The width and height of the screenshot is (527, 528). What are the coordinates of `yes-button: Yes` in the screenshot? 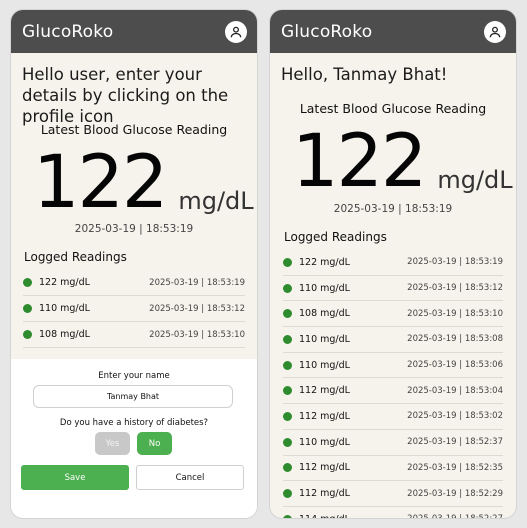 It's located at (112, 443).